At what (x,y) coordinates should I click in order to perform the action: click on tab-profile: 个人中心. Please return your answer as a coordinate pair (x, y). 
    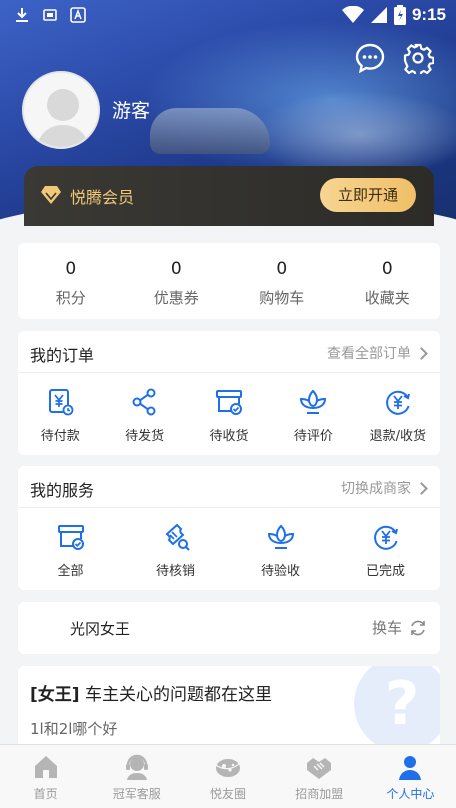
    Looking at the image, I should click on (410, 776).